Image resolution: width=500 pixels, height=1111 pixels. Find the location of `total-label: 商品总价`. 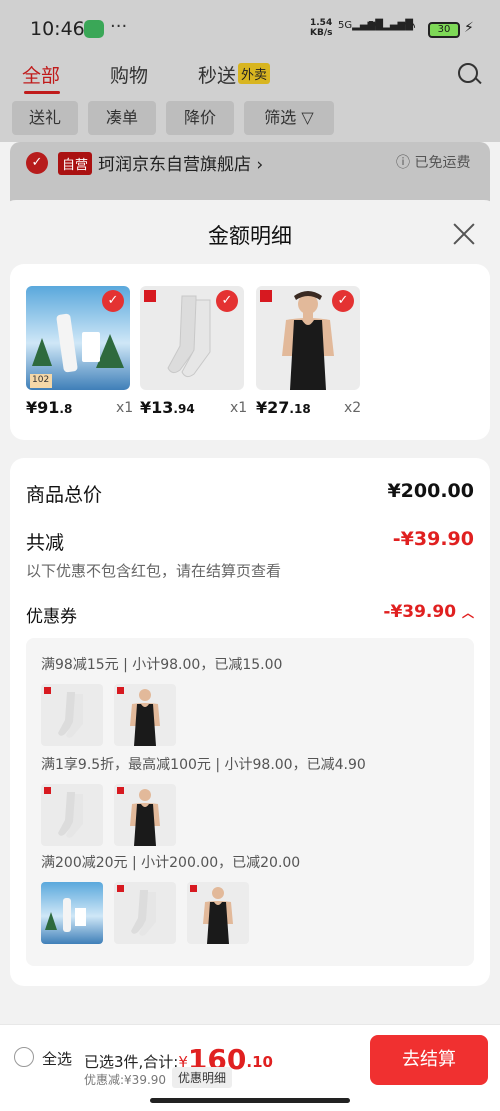

total-label: 商品总价 is located at coordinates (64, 495).